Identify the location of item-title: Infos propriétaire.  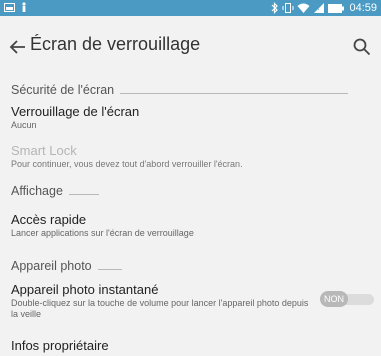
(60, 345).